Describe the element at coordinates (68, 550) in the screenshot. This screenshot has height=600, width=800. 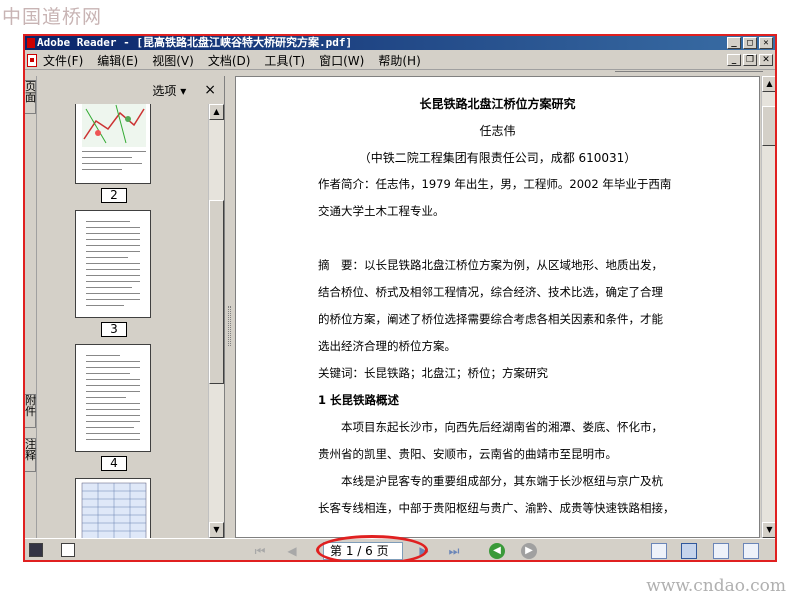
I see `document-properties-icon` at that location.